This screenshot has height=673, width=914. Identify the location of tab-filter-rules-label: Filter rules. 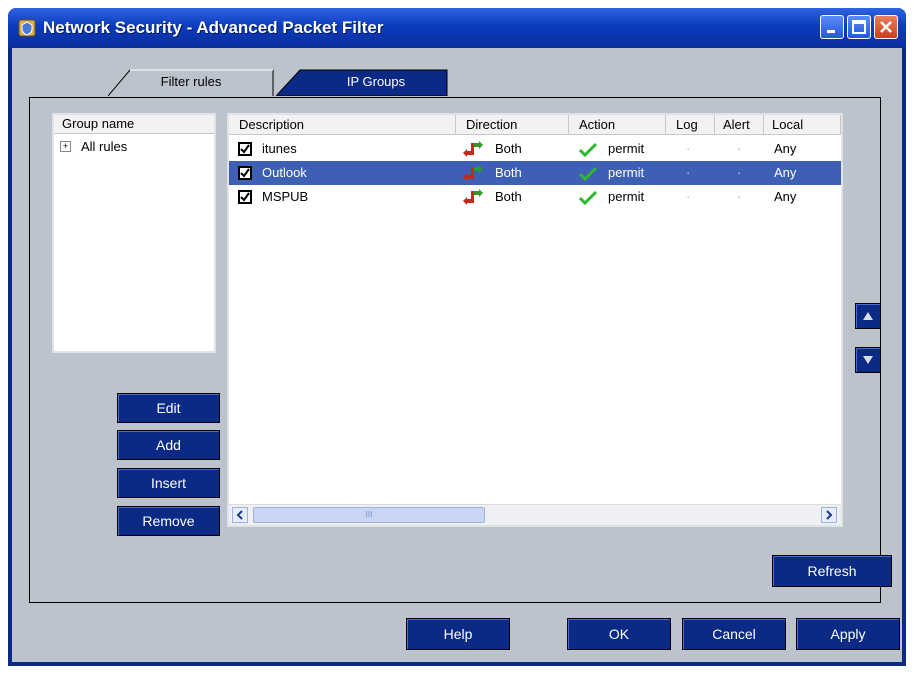
(191, 81).